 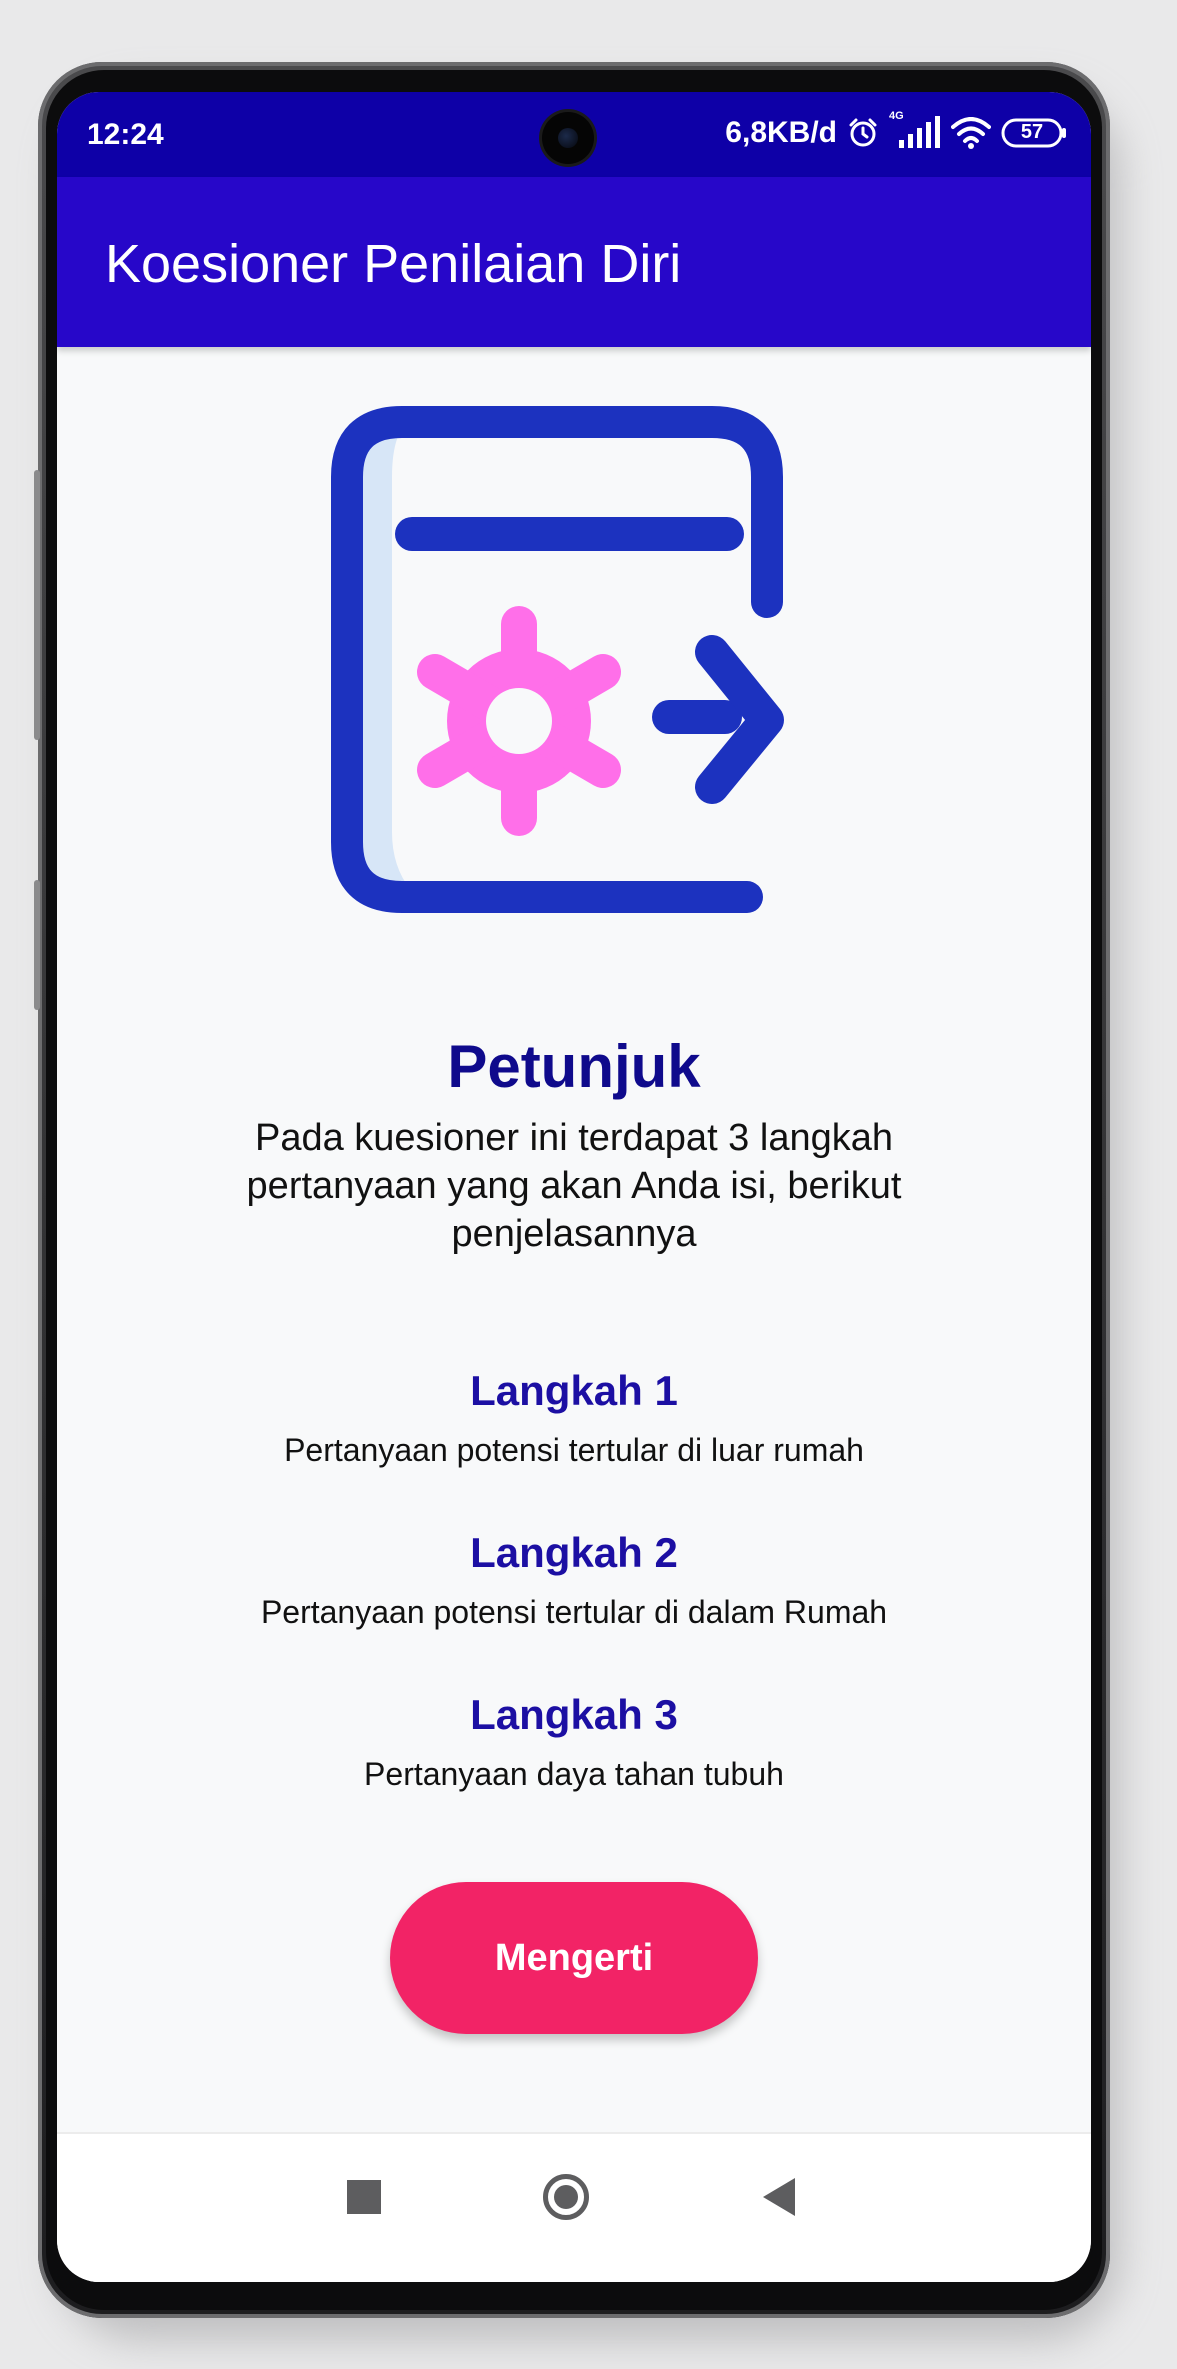 I want to click on understand-button: Mengerti, so click(x=574, y=1958).